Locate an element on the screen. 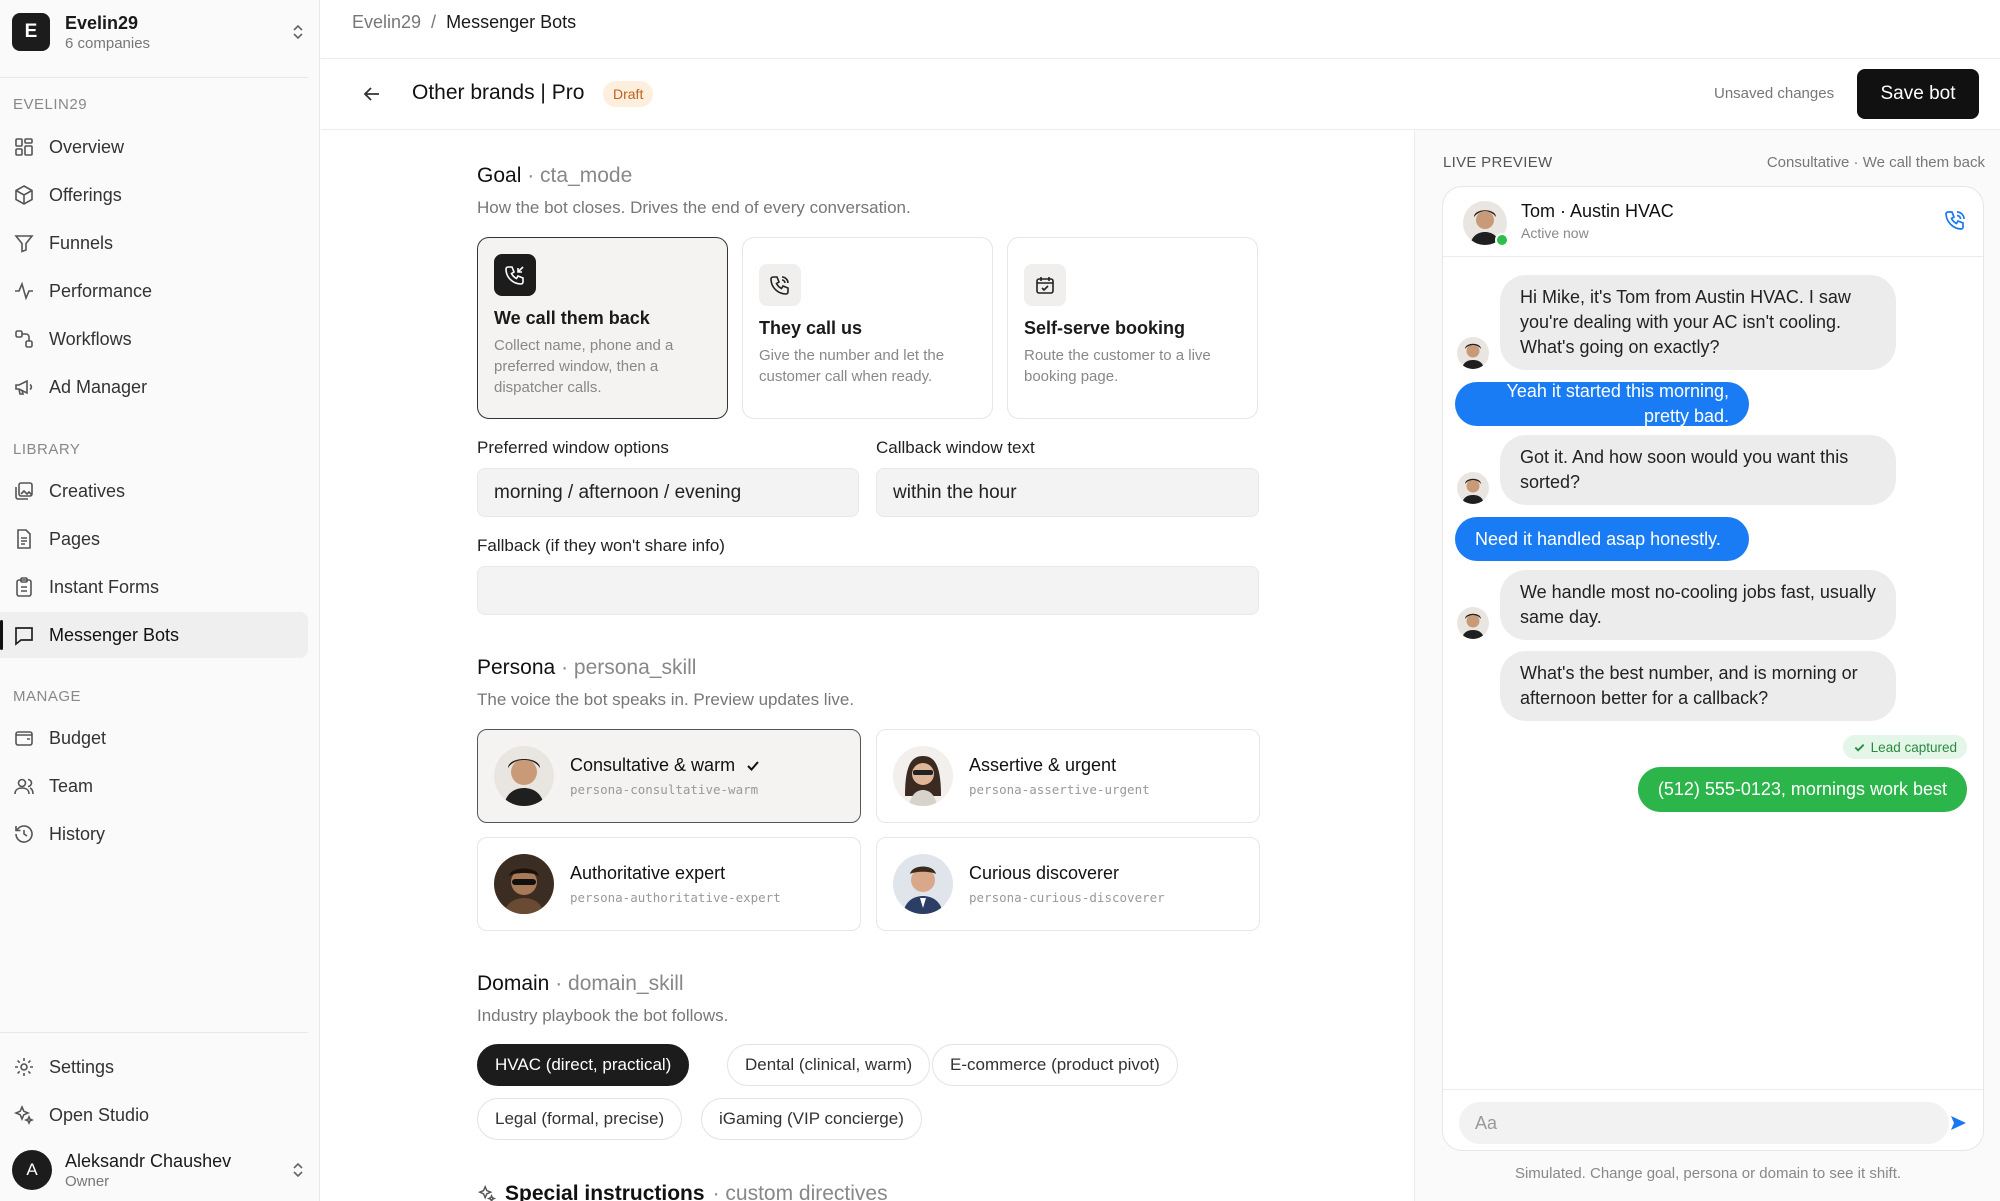 This screenshot has width=2000, height=1201. composer-divider is located at coordinates (1713, 1089).